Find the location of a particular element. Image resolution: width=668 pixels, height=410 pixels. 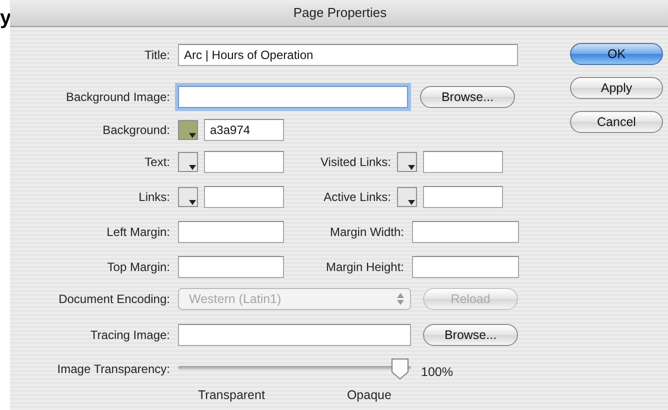

field-label: Left Margin: is located at coordinates (138, 232).